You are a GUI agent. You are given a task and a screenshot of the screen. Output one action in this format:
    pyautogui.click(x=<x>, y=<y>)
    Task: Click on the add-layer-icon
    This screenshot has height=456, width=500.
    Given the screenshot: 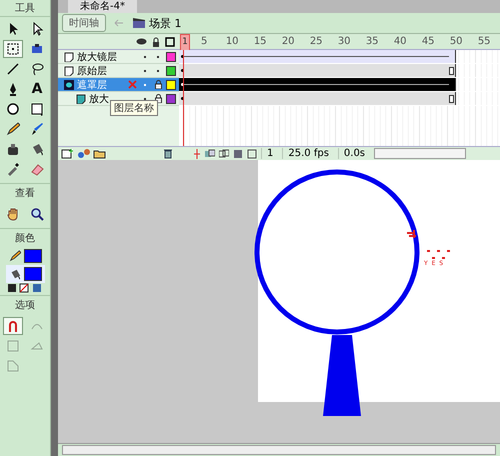 What is the action you would take?
    pyautogui.click(x=68, y=153)
    